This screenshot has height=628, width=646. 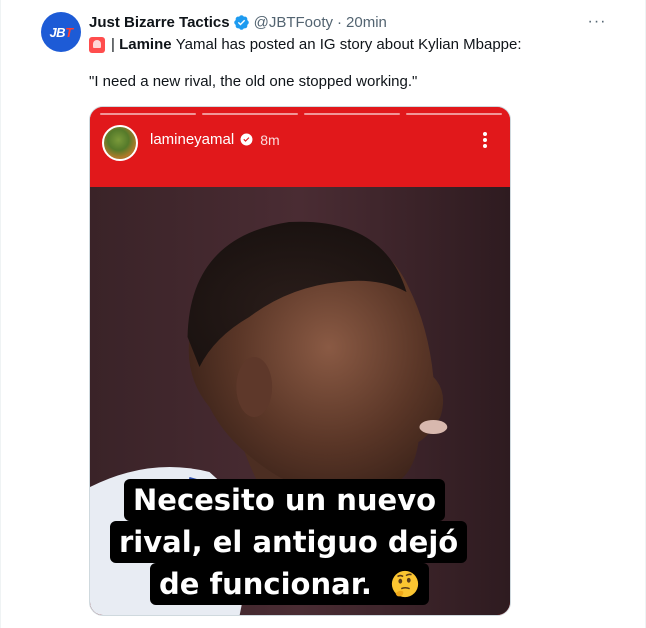 What do you see at coordinates (289, 542) in the screenshot?
I see `caption-line-2: rival, el antiguo dejó` at bounding box center [289, 542].